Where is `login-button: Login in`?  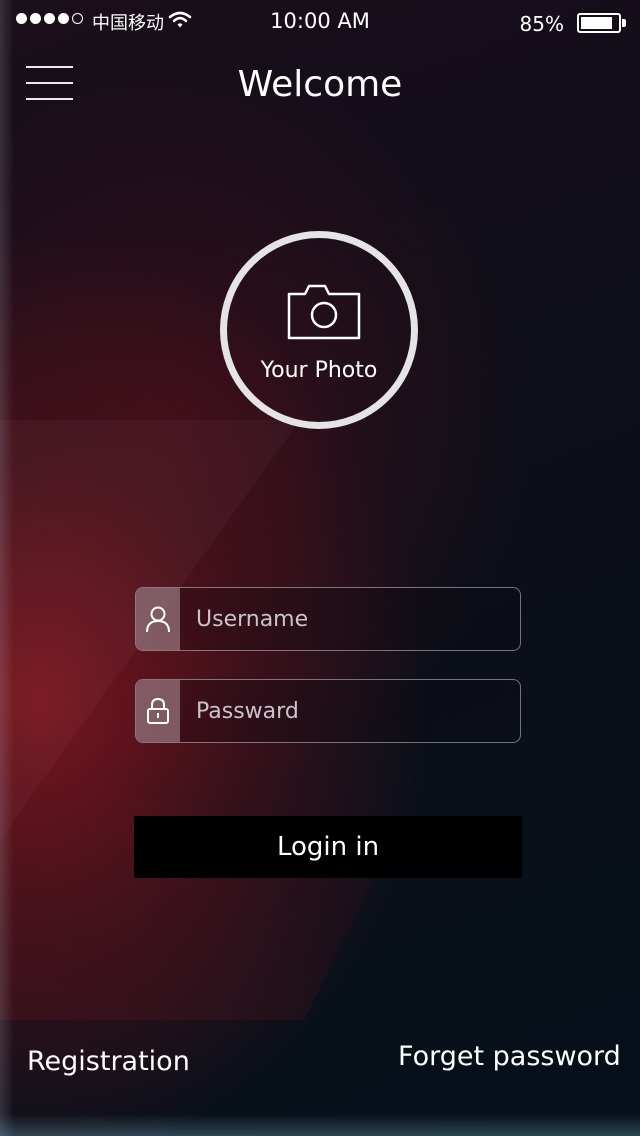
login-button: Login in is located at coordinates (328, 847).